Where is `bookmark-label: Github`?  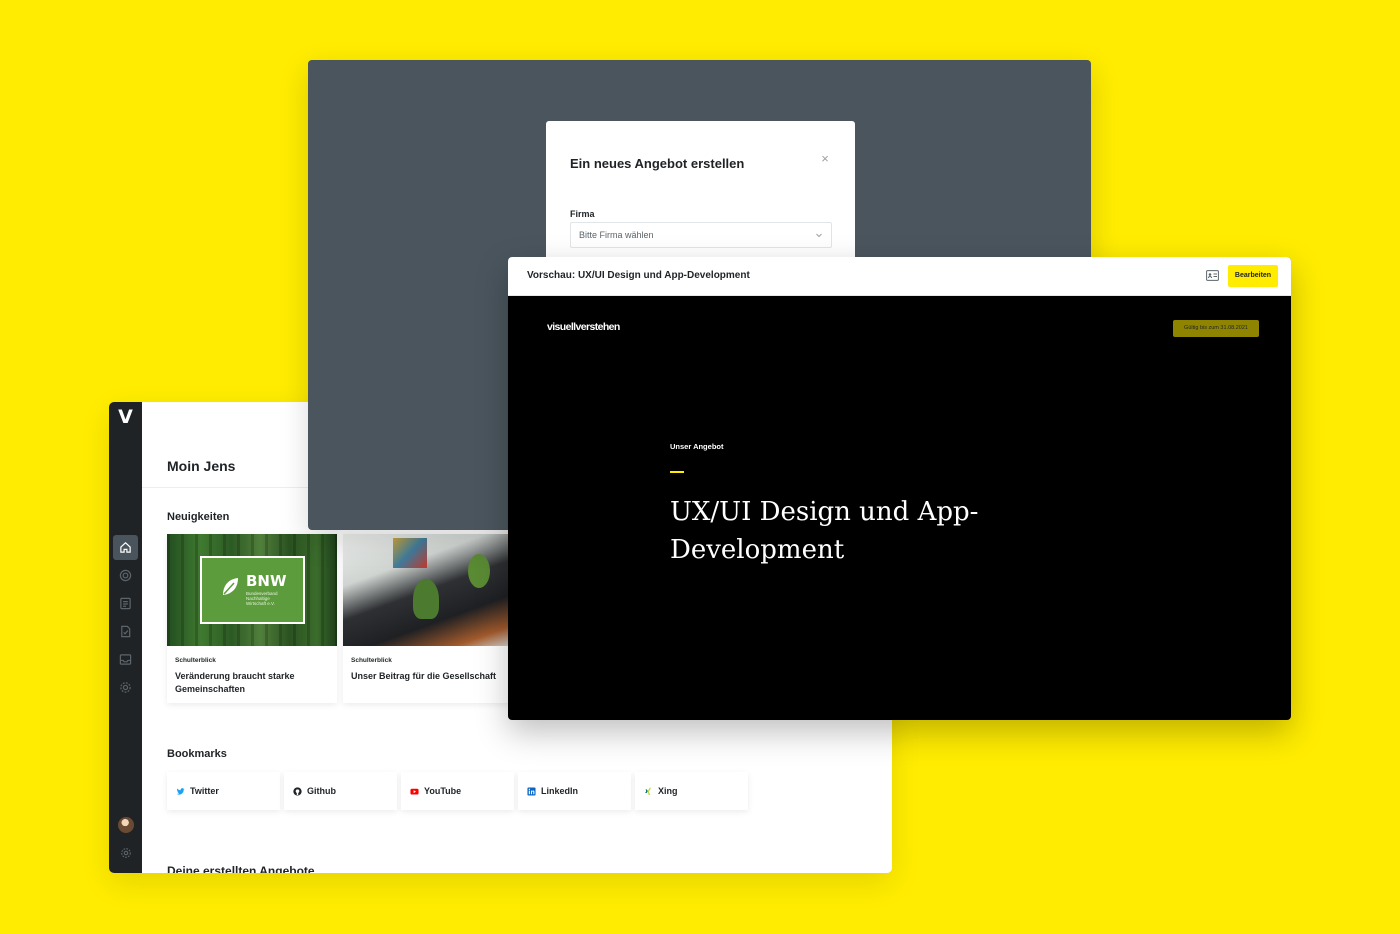 bookmark-label: Github is located at coordinates (321, 791).